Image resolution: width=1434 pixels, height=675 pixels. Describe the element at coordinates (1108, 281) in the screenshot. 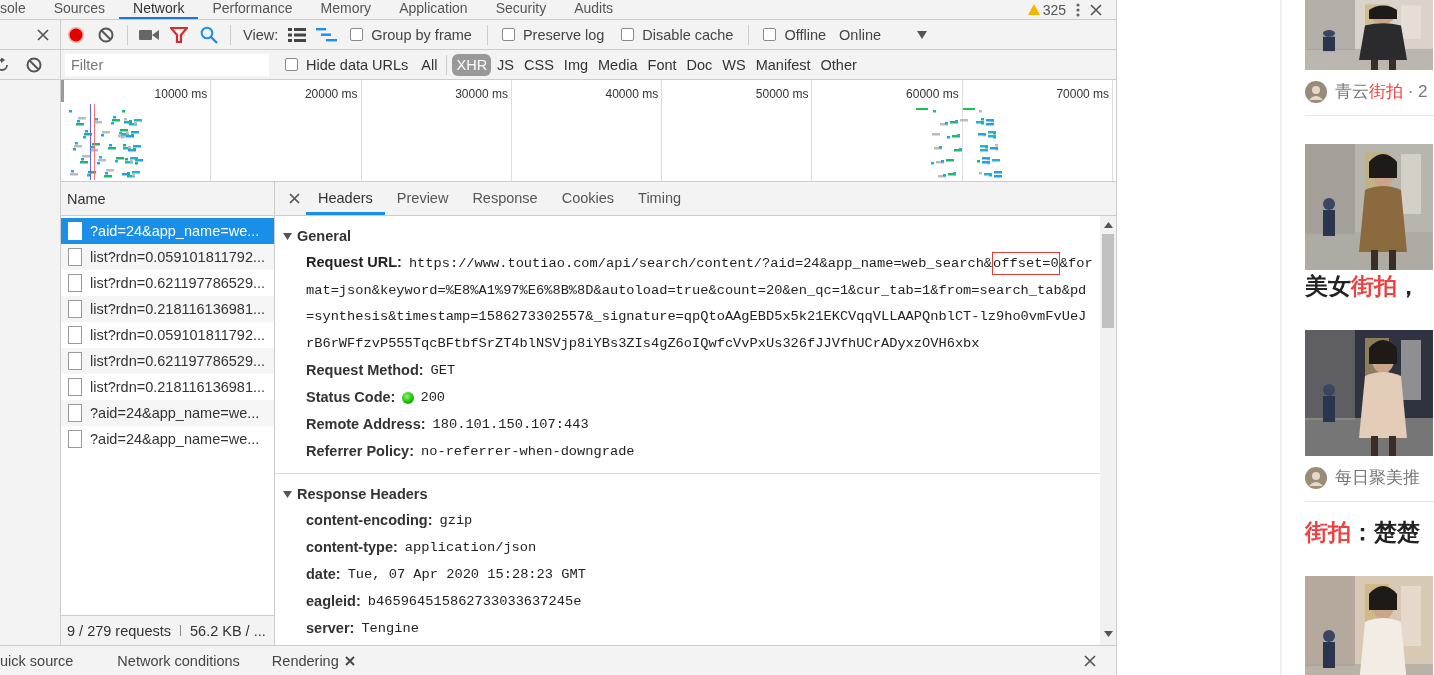

I see `scrollbar-thumb` at that location.